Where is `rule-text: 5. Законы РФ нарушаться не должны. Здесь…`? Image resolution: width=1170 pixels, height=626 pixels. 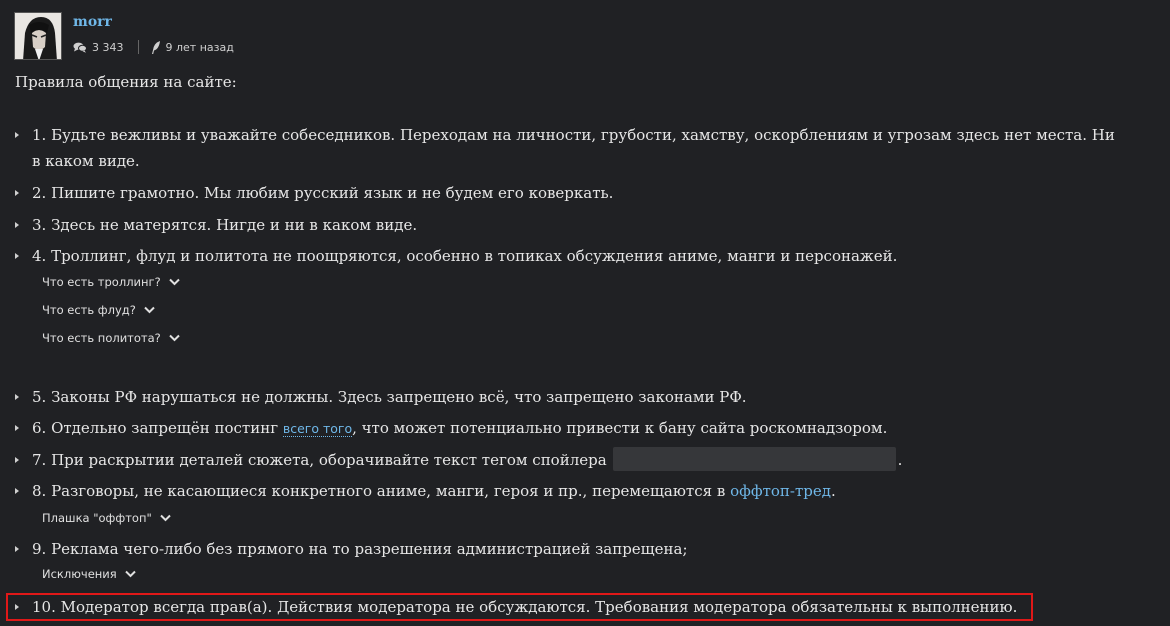
rule-text: 5. Законы РФ нарушаться не должны. Здесь… is located at coordinates (389, 397).